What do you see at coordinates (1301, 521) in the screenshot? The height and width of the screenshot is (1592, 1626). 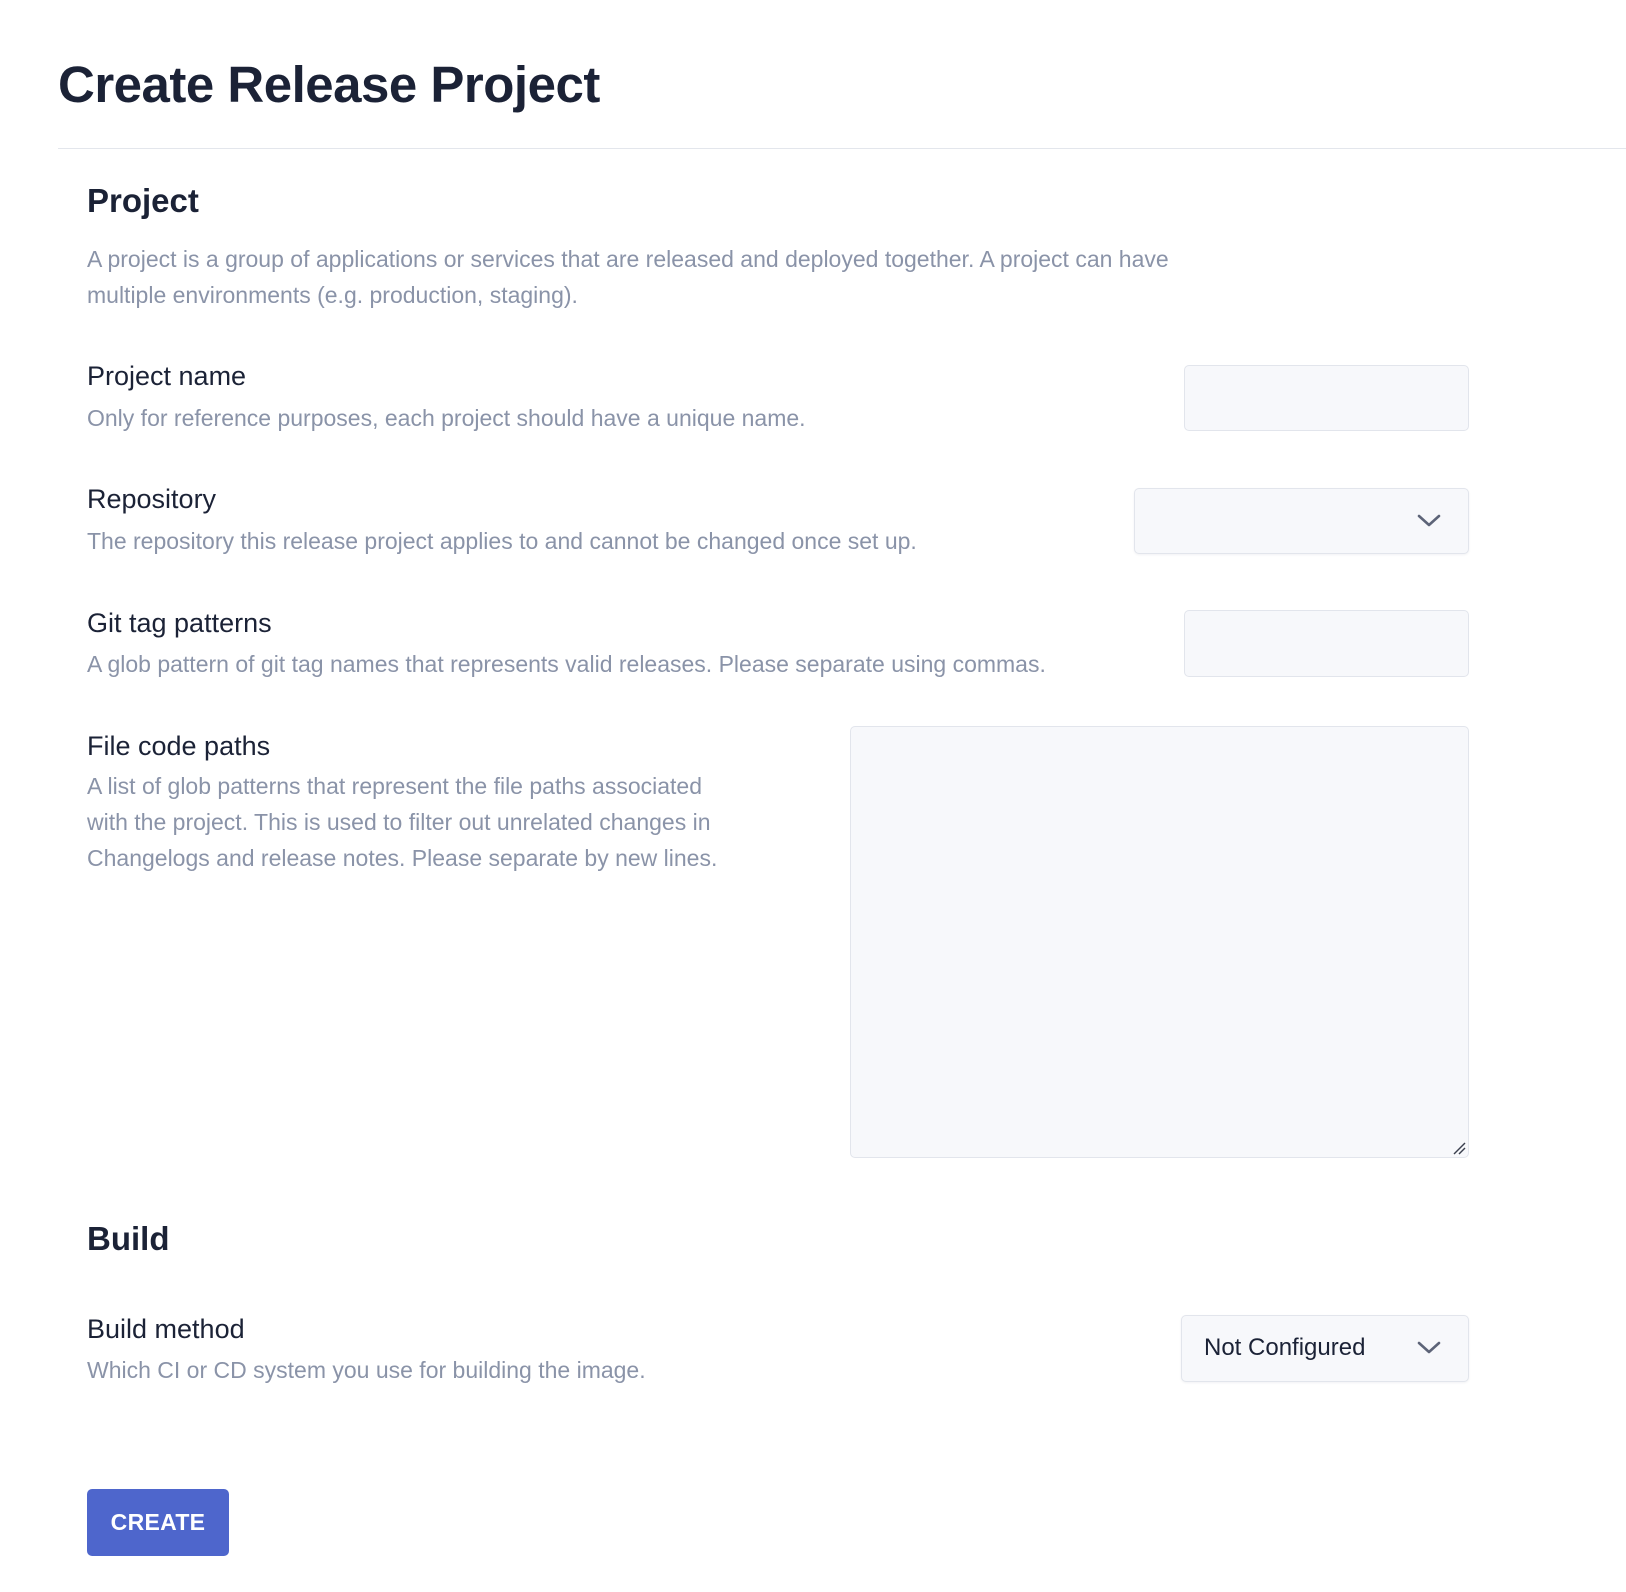 I see `repository-select` at bounding box center [1301, 521].